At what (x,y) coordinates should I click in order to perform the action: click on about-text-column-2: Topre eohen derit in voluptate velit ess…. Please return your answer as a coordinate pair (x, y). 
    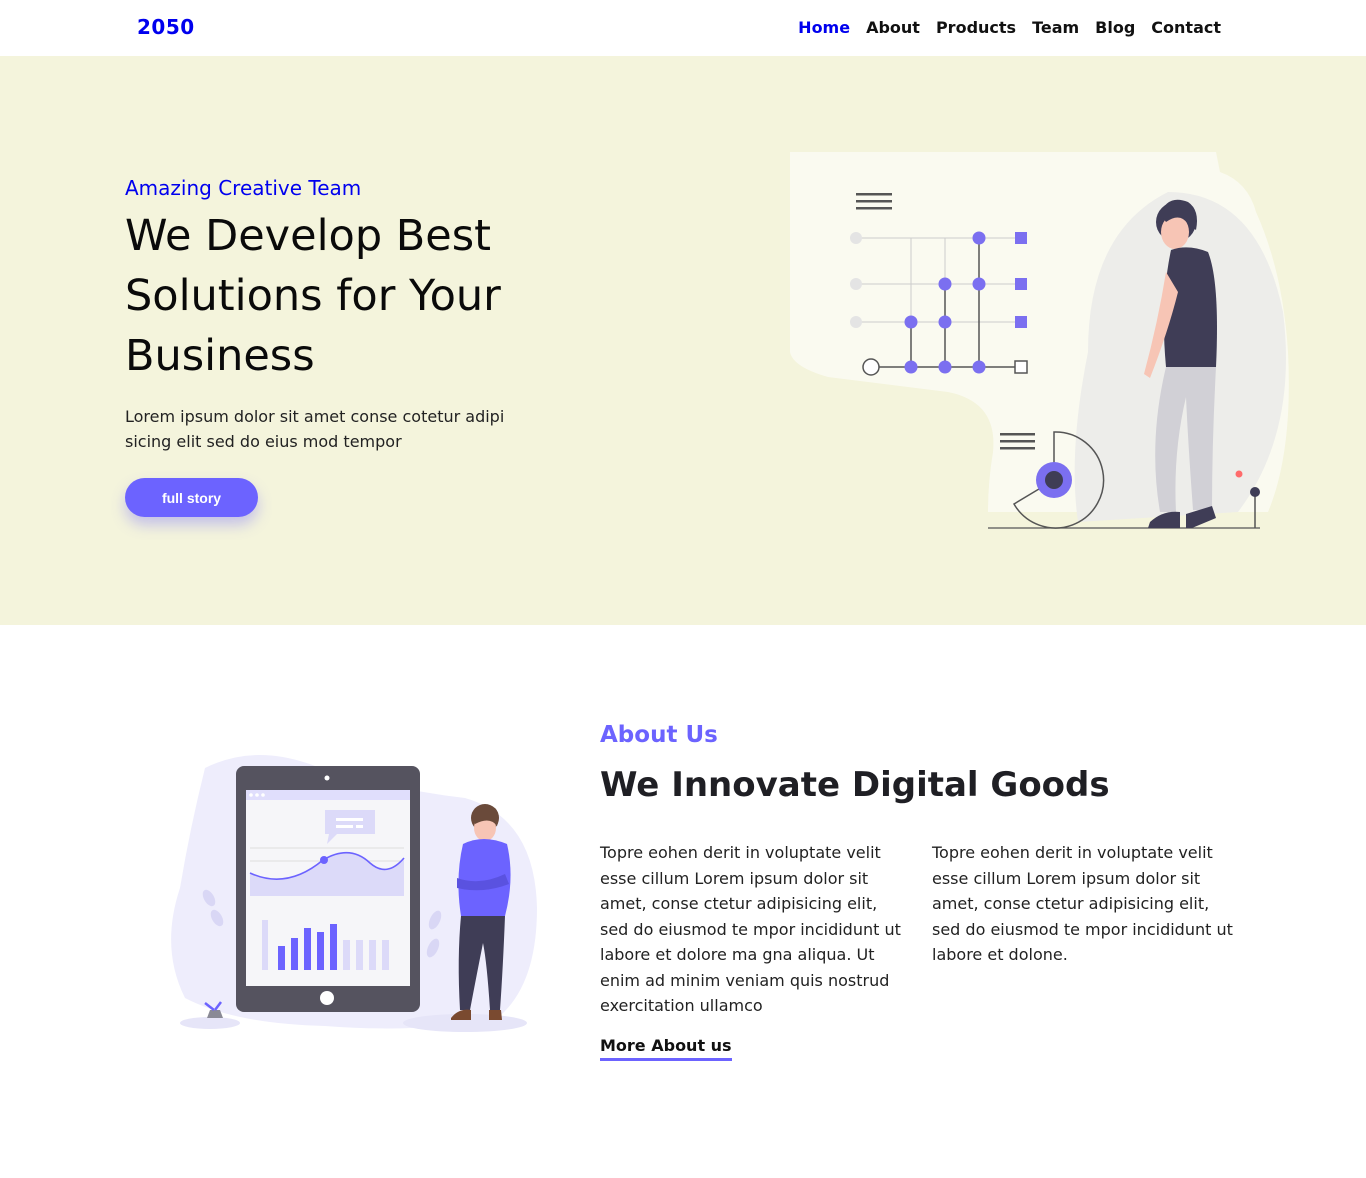
    Looking at the image, I should click on (1082, 903).